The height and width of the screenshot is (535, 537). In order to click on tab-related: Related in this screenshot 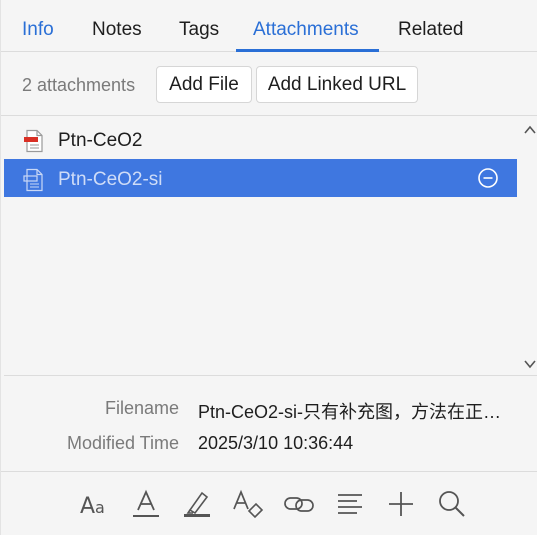, I will do `click(431, 26)`.